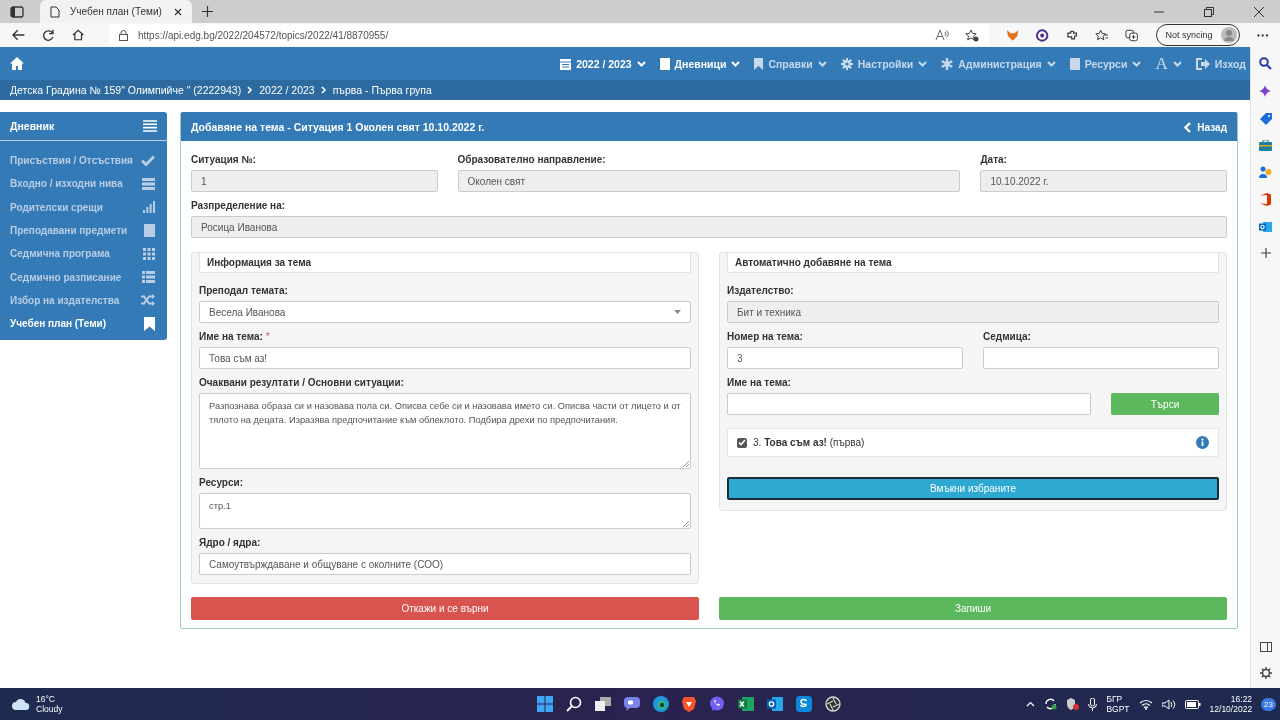 This screenshot has width=1280, height=720. Describe the element at coordinates (833, 704) in the screenshot. I see `aperture-icon` at that location.